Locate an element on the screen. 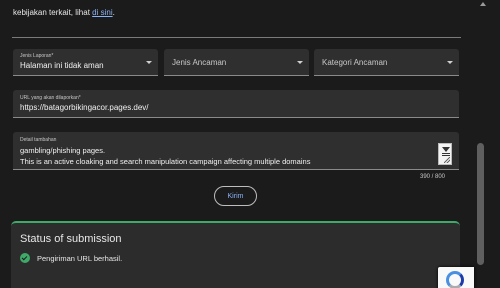 The height and width of the screenshot is (288, 500). scrollbar-thumb is located at coordinates (480, 204).